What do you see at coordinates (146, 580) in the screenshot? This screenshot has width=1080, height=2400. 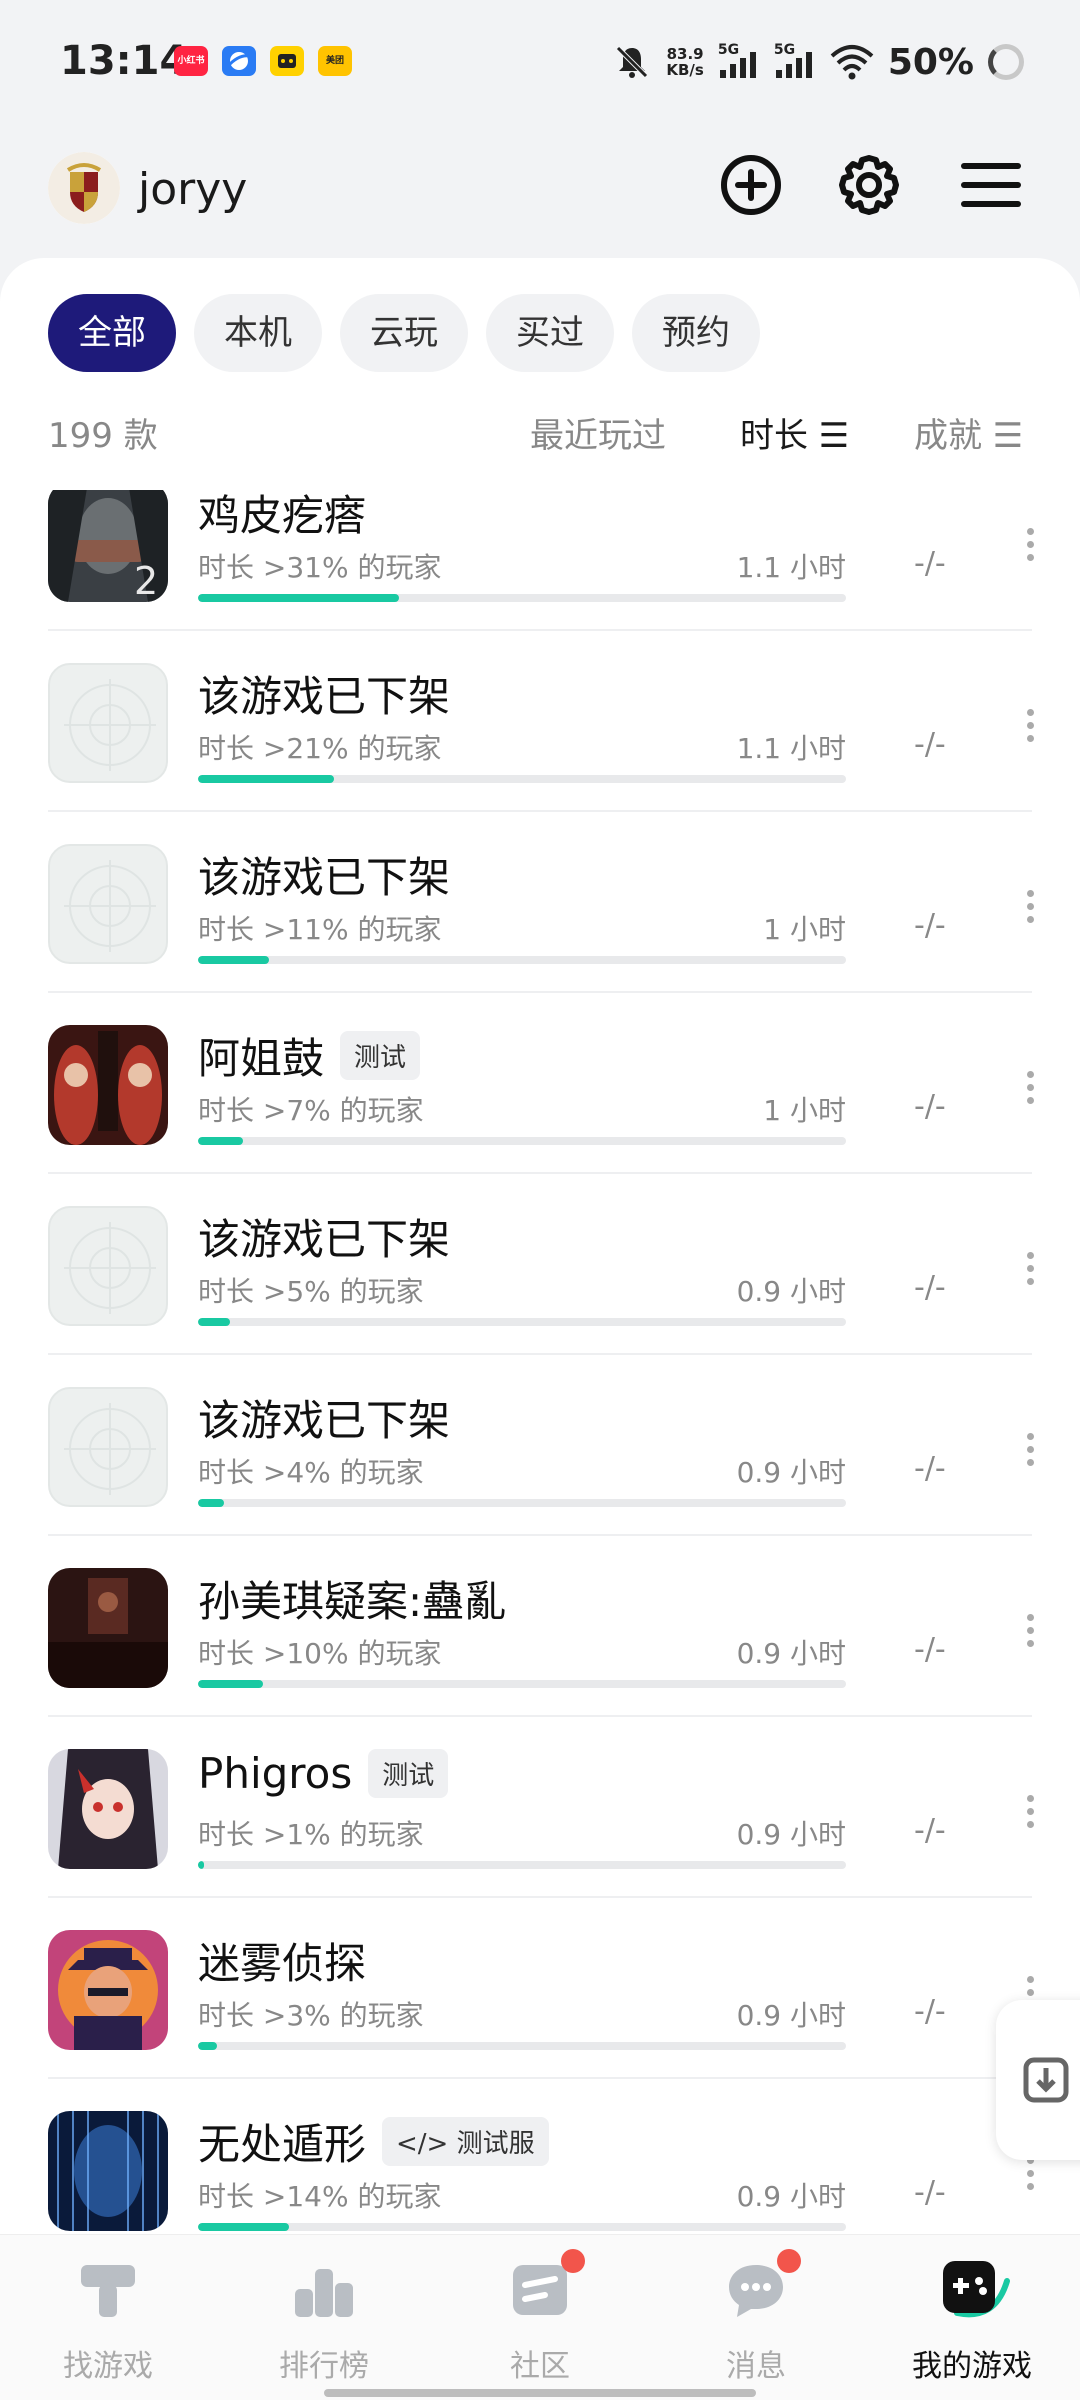 I see `svg-text: 2` at bounding box center [146, 580].